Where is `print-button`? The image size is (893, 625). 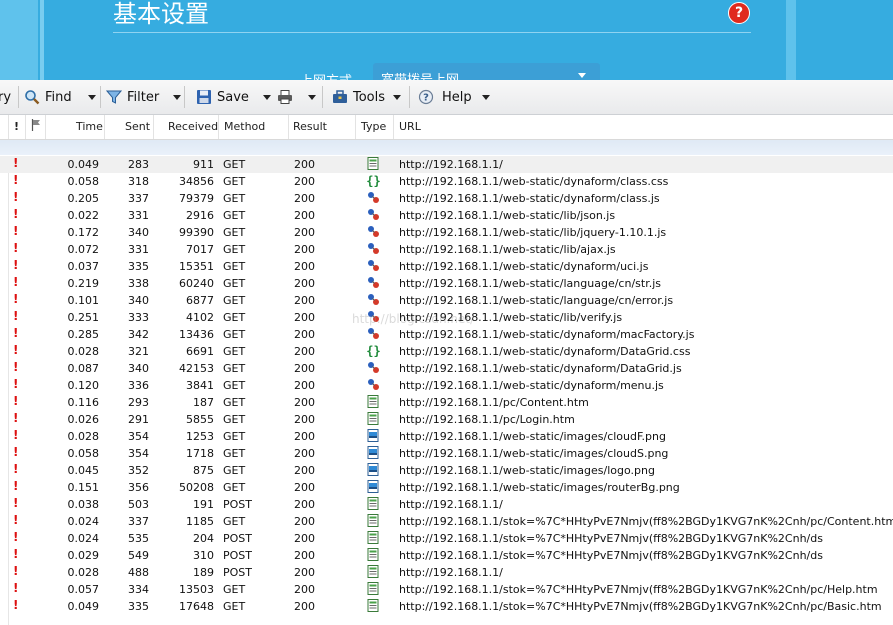 print-button is located at coordinates (296, 97).